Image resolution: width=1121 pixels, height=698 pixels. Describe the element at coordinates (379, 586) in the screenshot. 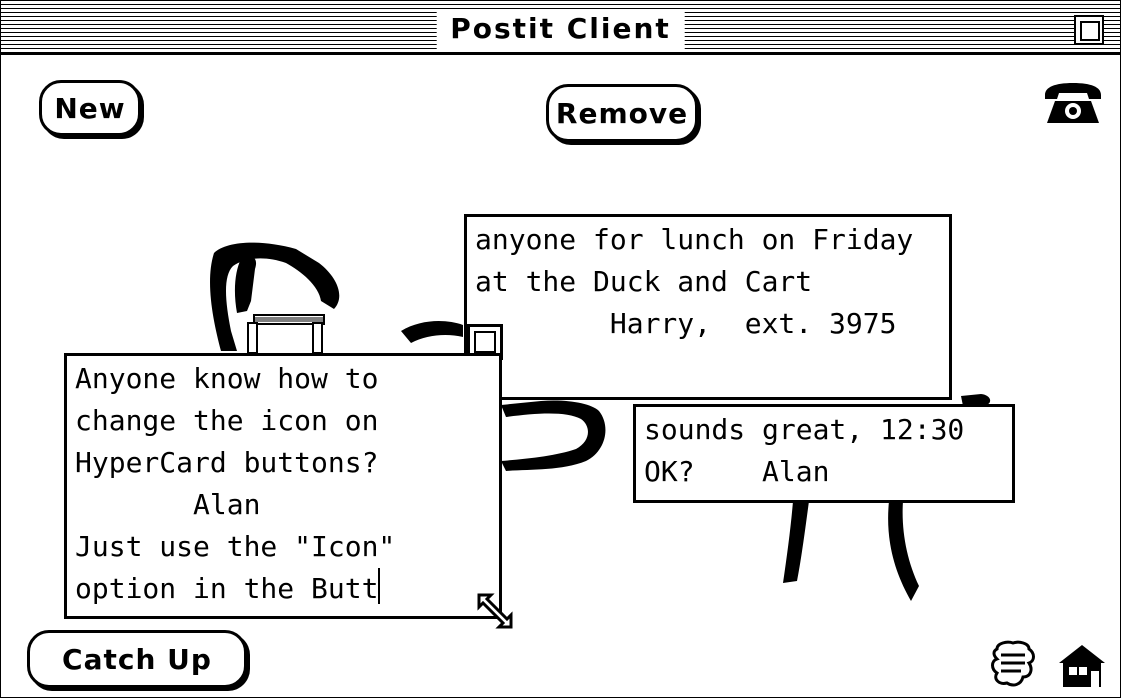

I see `text-cursor` at that location.